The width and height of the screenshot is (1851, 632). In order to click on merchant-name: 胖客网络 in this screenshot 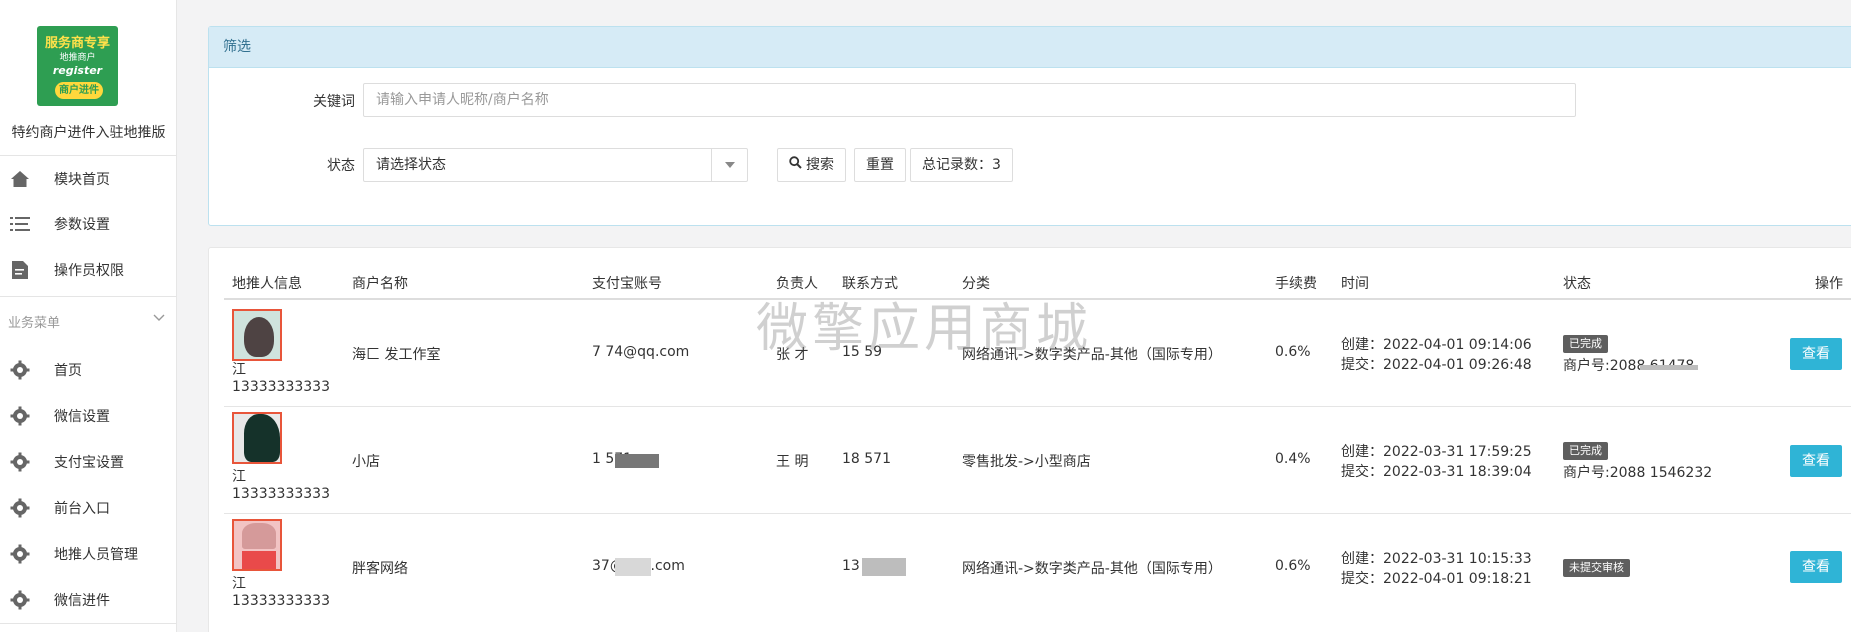, I will do `click(380, 569)`.